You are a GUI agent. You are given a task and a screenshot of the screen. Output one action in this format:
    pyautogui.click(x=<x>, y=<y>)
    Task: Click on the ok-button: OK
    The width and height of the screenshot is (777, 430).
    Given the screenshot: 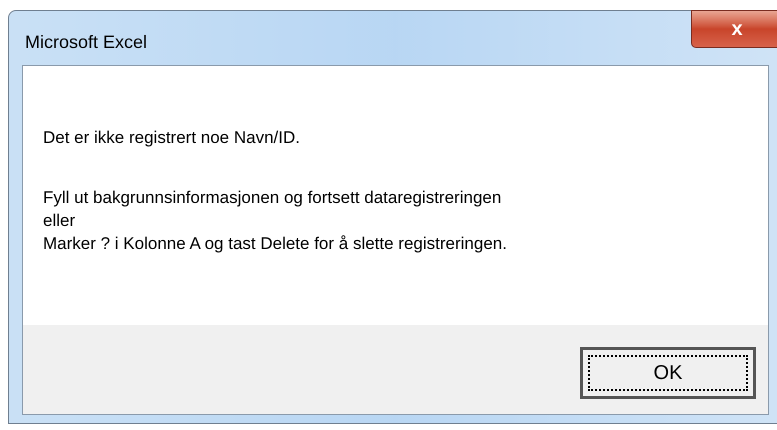 What is the action you would take?
    pyautogui.click(x=668, y=373)
    